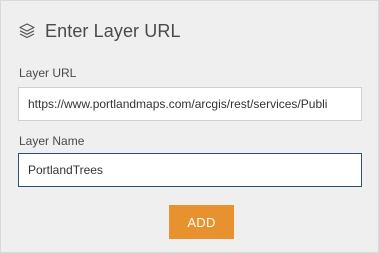 This screenshot has height=253, width=379. I want to click on layer-name-input, so click(190, 170).